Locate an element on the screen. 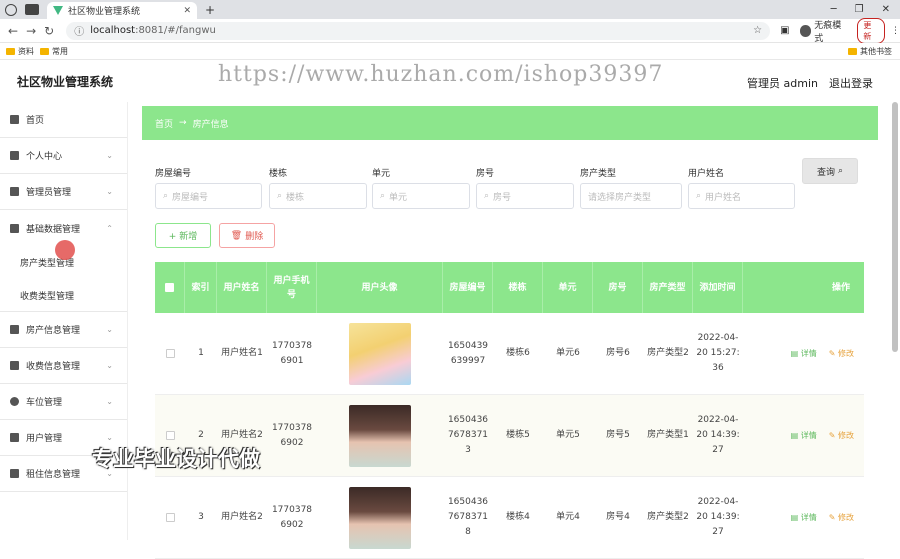 This screenshot has width=900, height=559. filter-label-house-no: 房屋编号 is located at coordinates (173, 174).